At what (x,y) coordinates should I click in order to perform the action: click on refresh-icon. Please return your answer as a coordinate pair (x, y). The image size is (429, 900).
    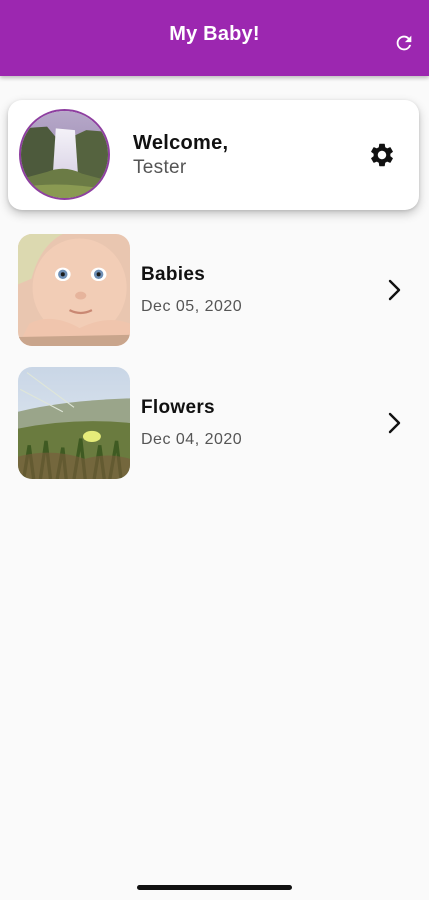
    Looking at the image, I should click on (404, 43).